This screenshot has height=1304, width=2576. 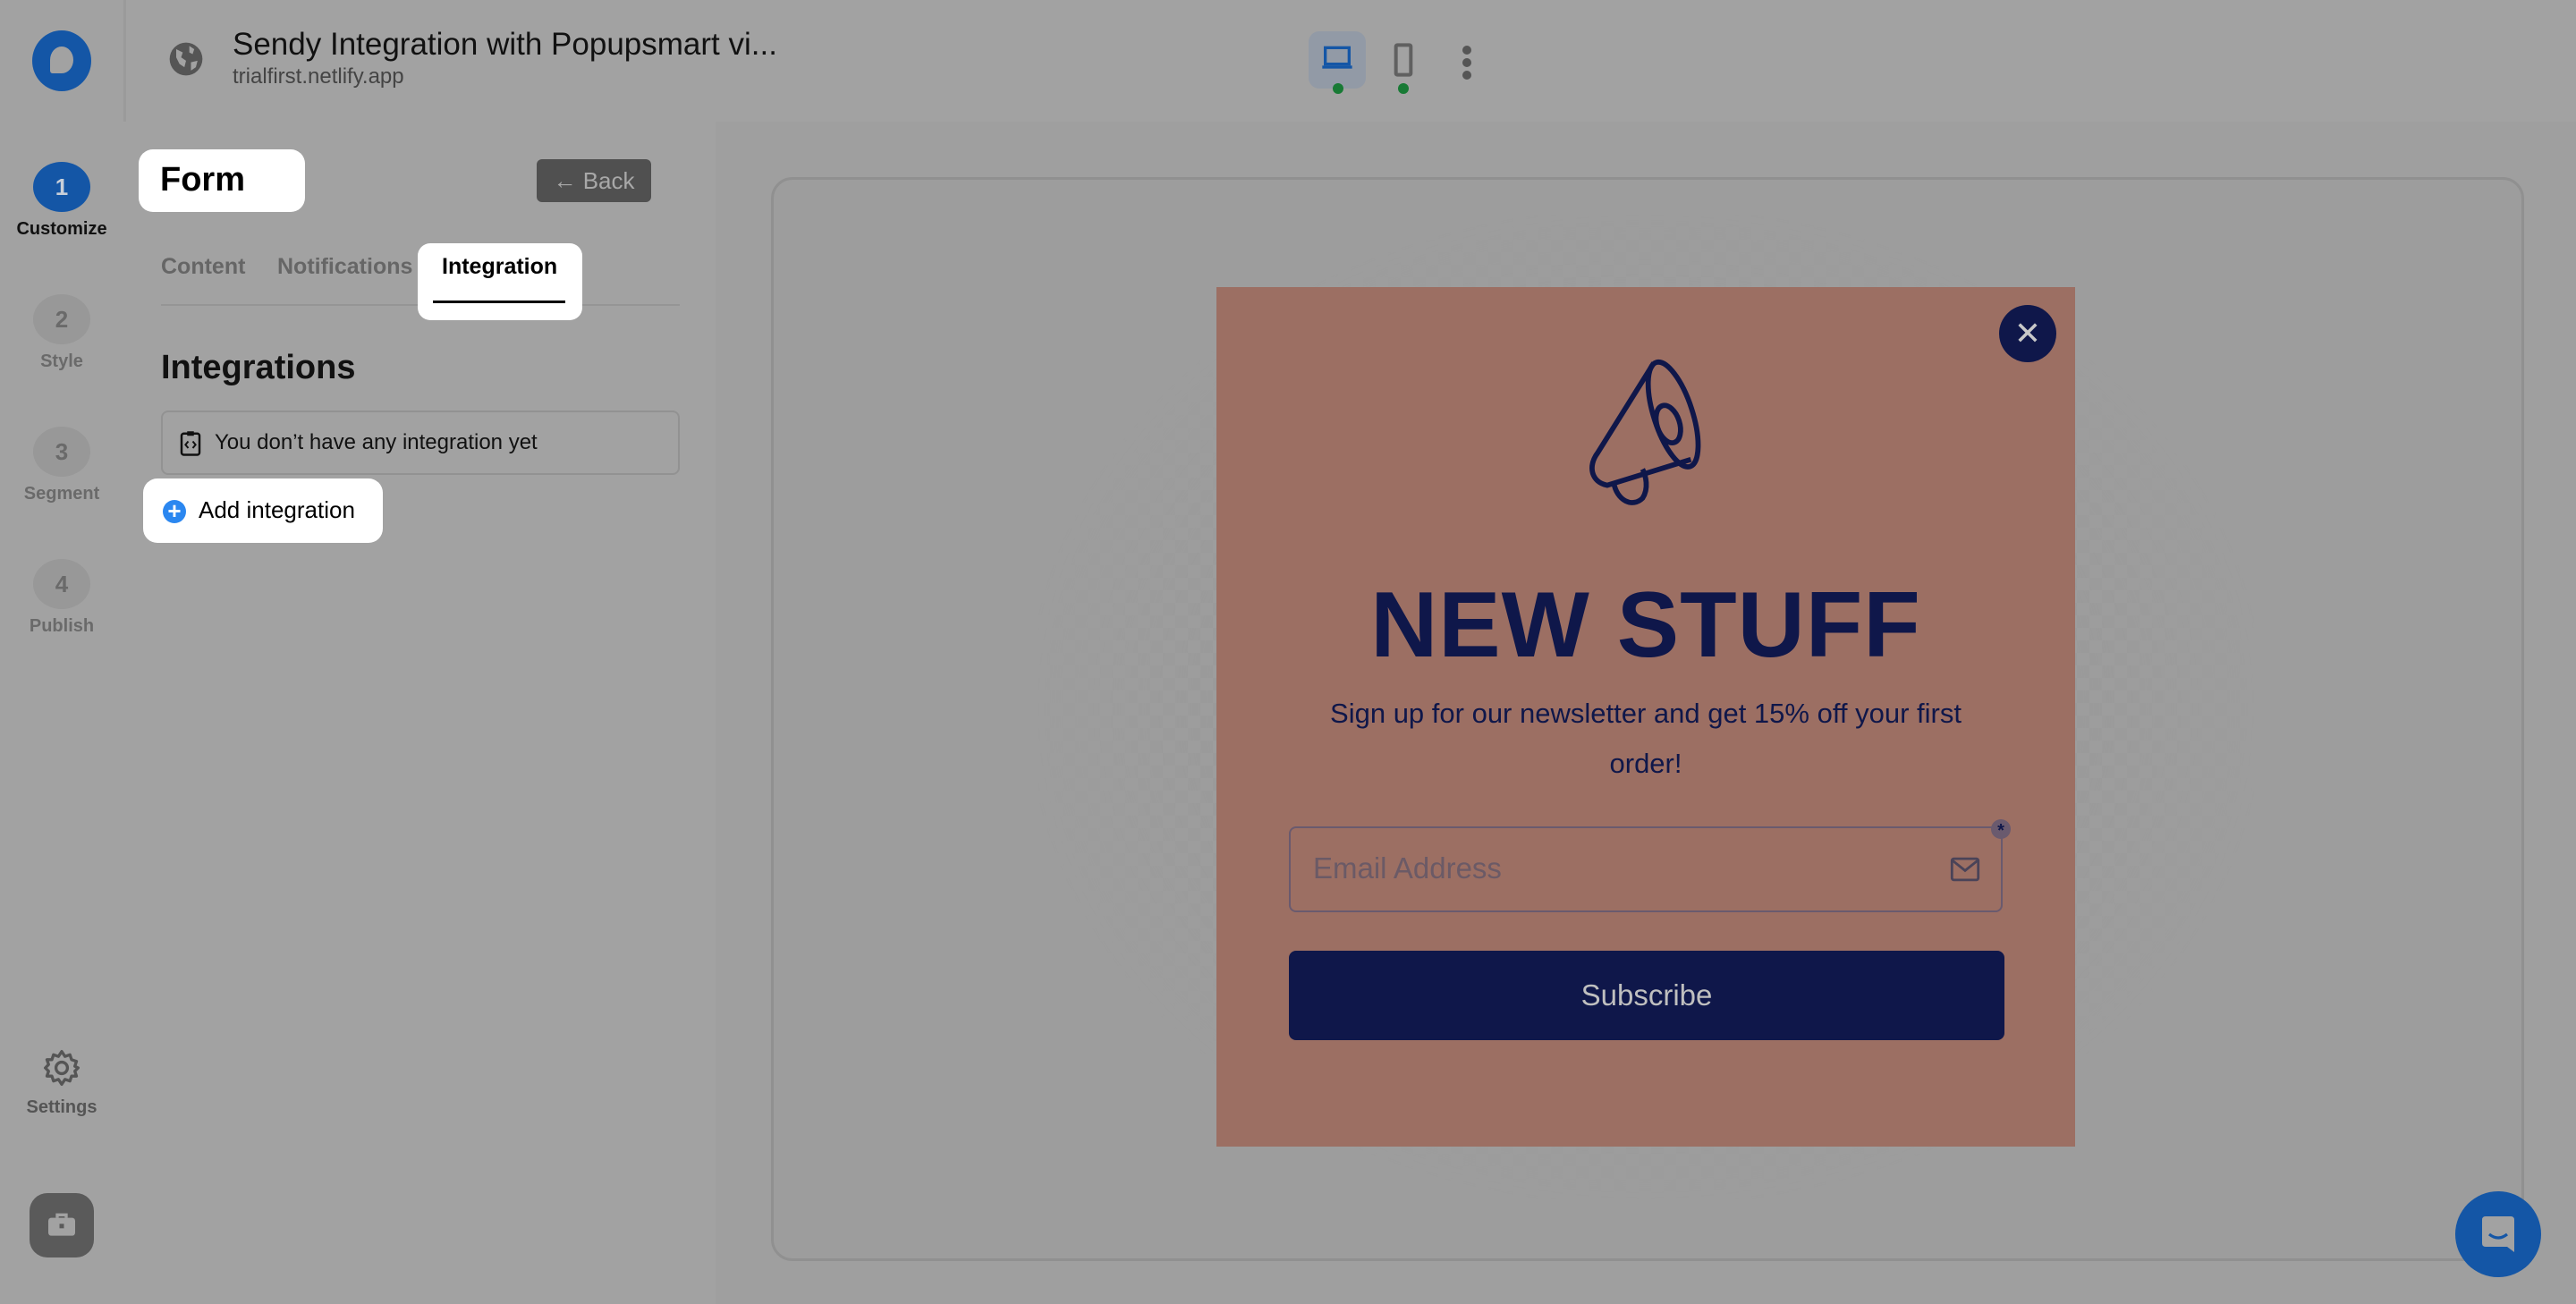 What do you see at coordinates (277, 510) in the screenshot?
I see `add-integration-label: Add integration` at bounding box center [277, 510].